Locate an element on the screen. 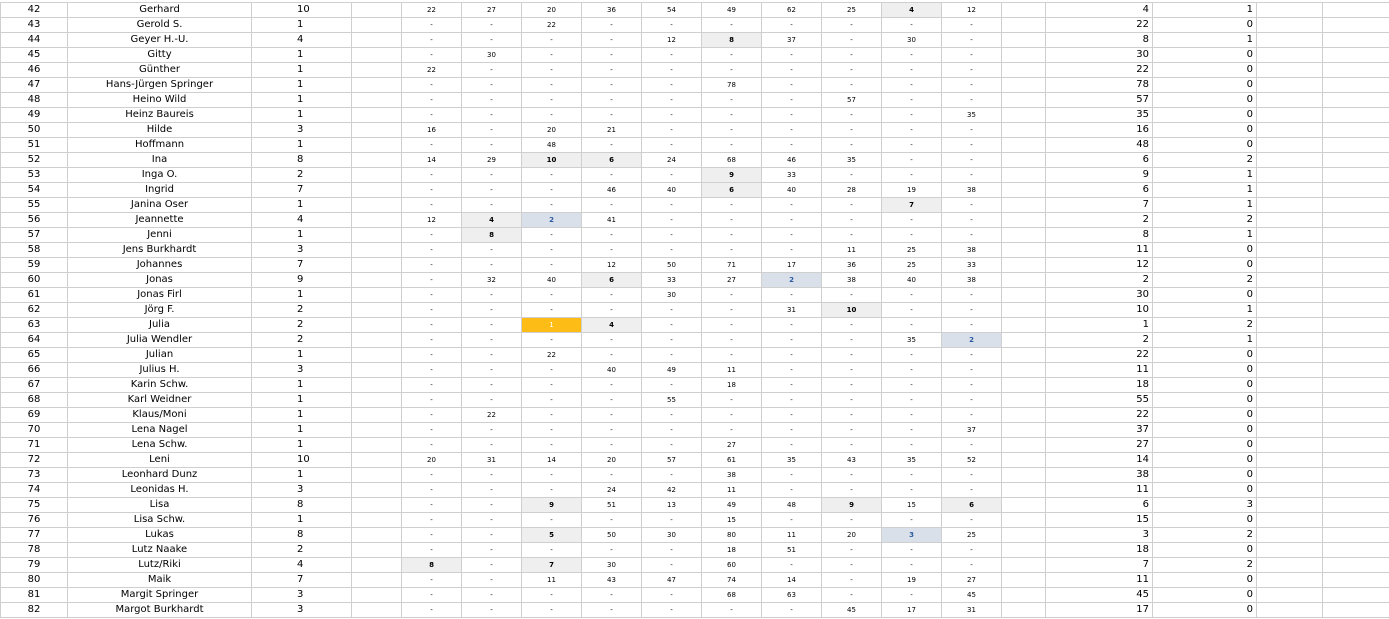 This screenshot has height=619, width=1389. player-name-cell: Ina is located at coordinates (159, 160).